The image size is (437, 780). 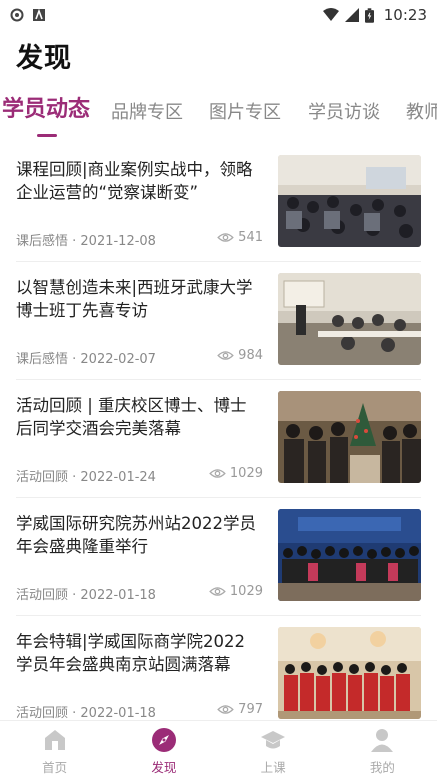 I want to click on tabbar-class: 上课, so click(x=273, y=750).